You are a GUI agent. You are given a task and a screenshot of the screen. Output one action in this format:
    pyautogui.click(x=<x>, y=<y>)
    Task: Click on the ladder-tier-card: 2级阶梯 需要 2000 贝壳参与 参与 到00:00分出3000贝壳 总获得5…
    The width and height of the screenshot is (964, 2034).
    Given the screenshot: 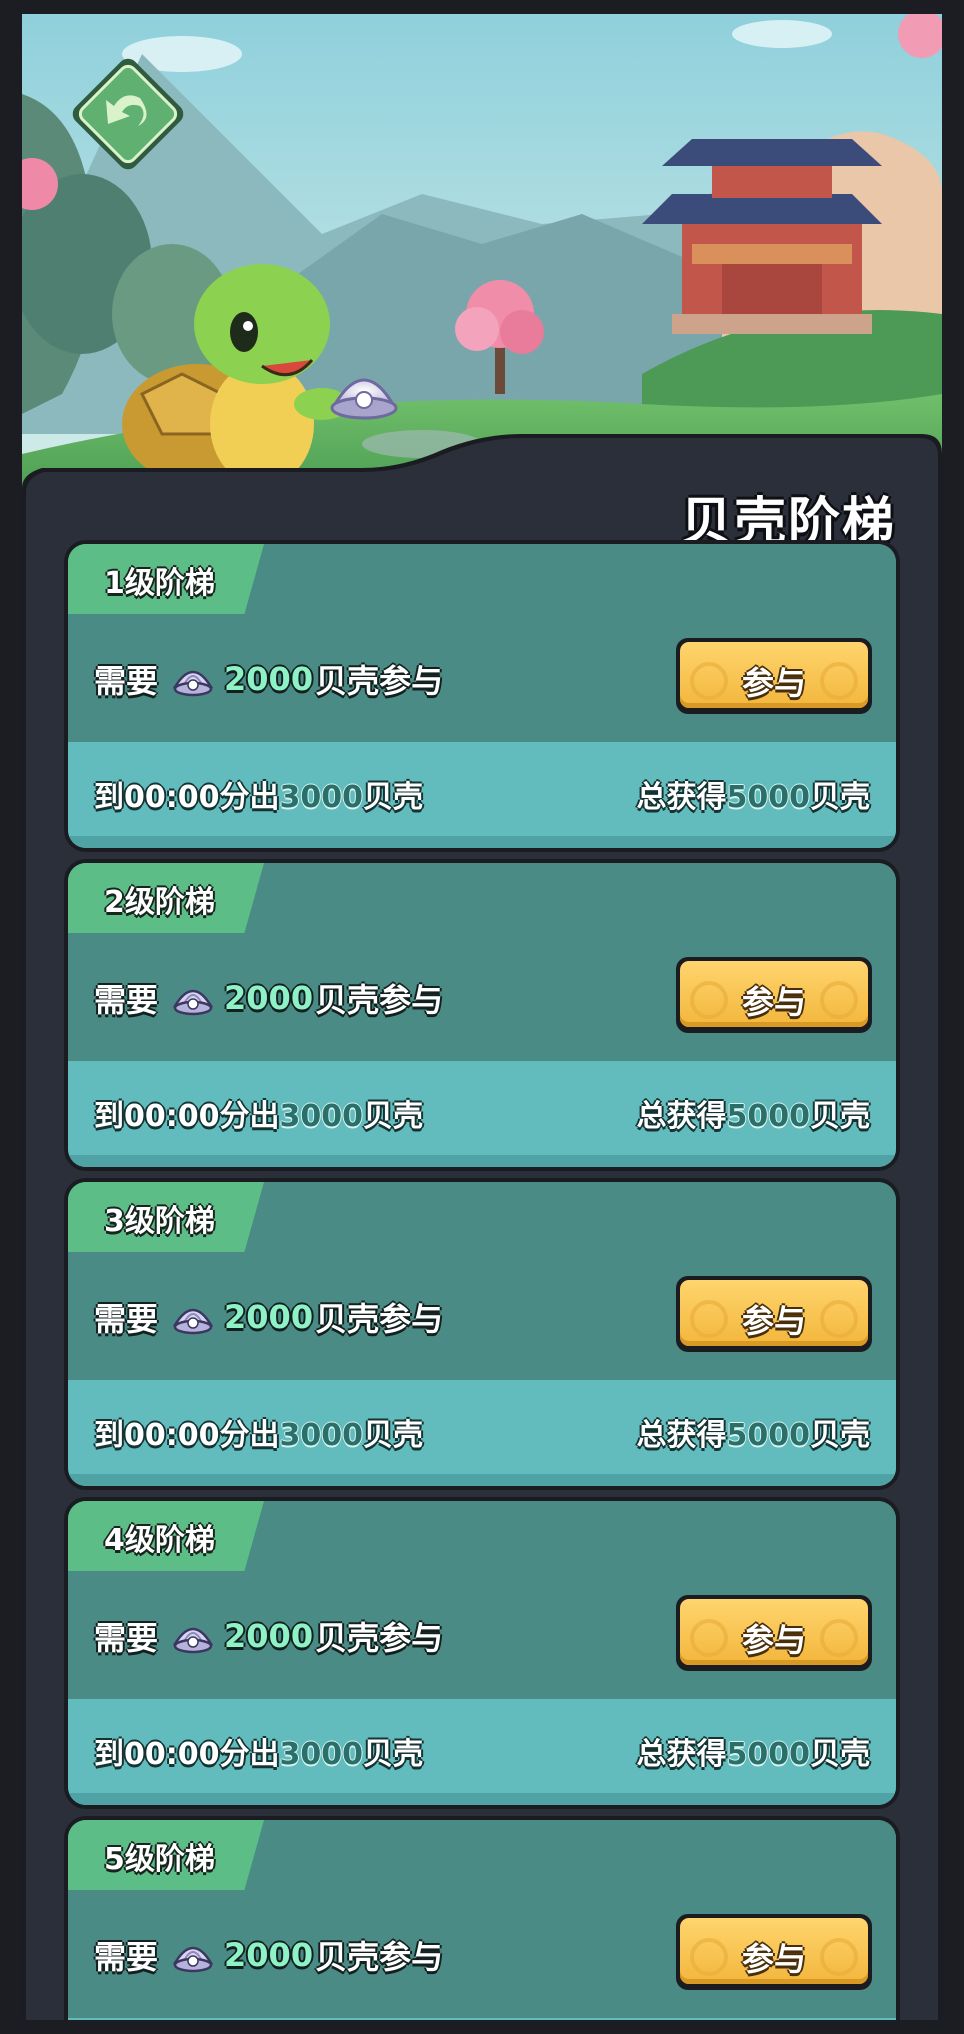 What is the action you would take?
    pyautogui.click(x=482, y=1015)
    